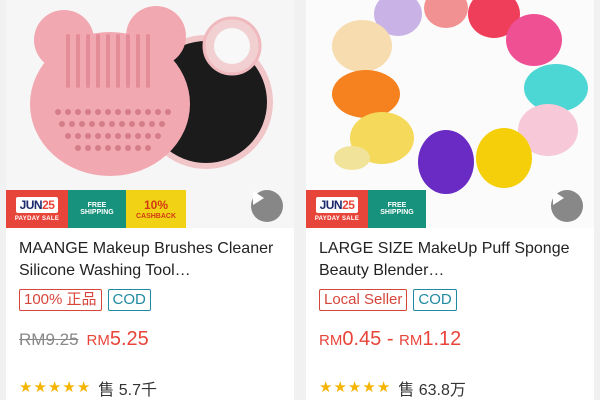 The image size is (600, 400). What do you see at coordinates (331, 340) in the screenshot?
I see `price-min-currency: RM` at bounding box center [331, 340].